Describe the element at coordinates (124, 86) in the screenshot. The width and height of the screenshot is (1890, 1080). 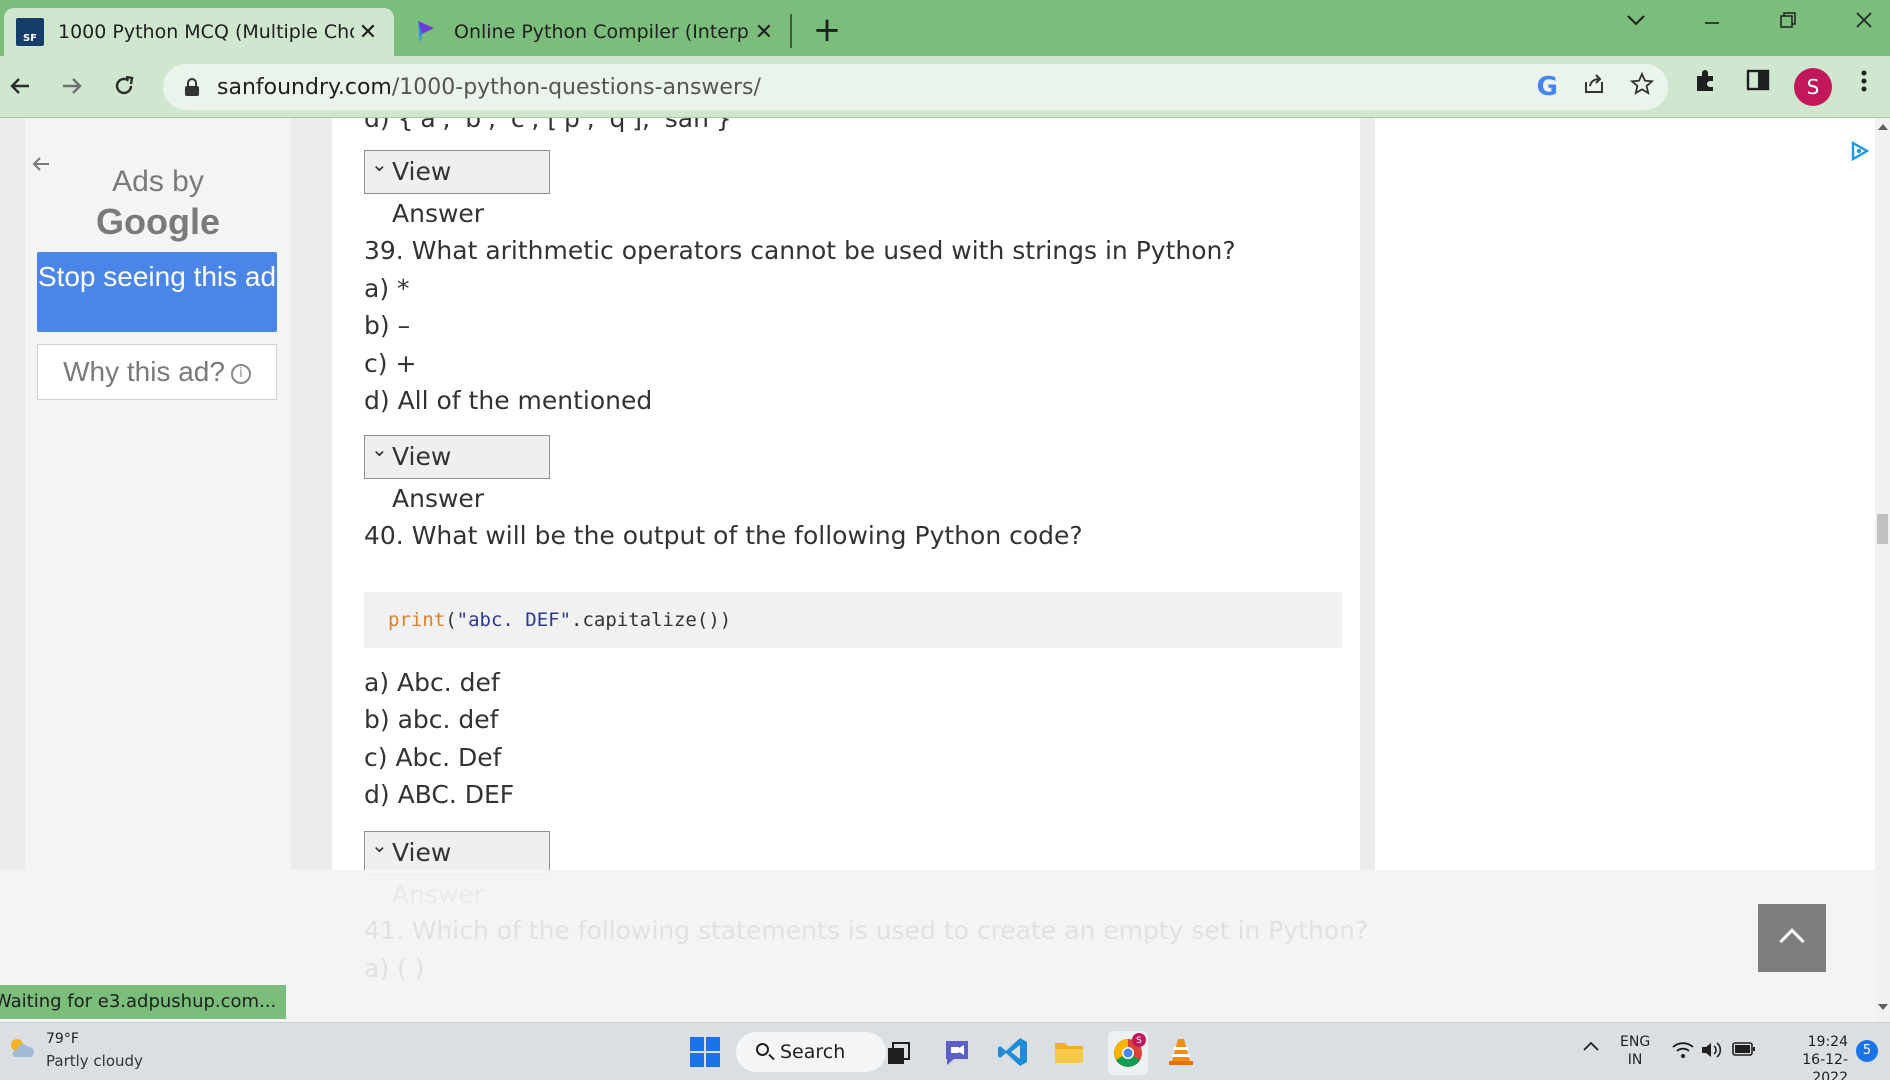
I see `reload-icon` at that location.